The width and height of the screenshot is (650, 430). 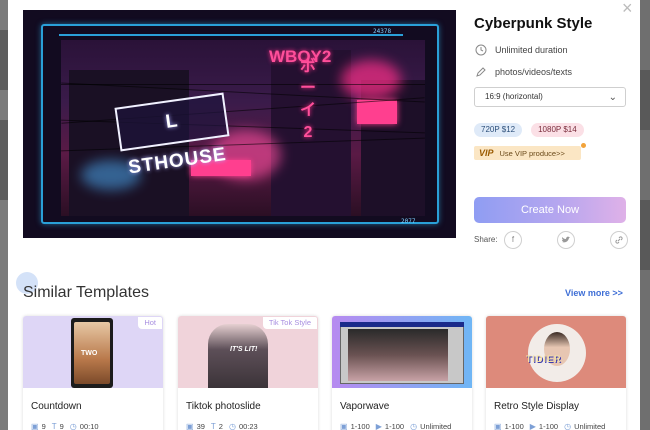 What do you see at coordinates (557, 130) in the screenshot?
I see `price-1080p-tag: 1080P $14` at bounding box center [557, 130].